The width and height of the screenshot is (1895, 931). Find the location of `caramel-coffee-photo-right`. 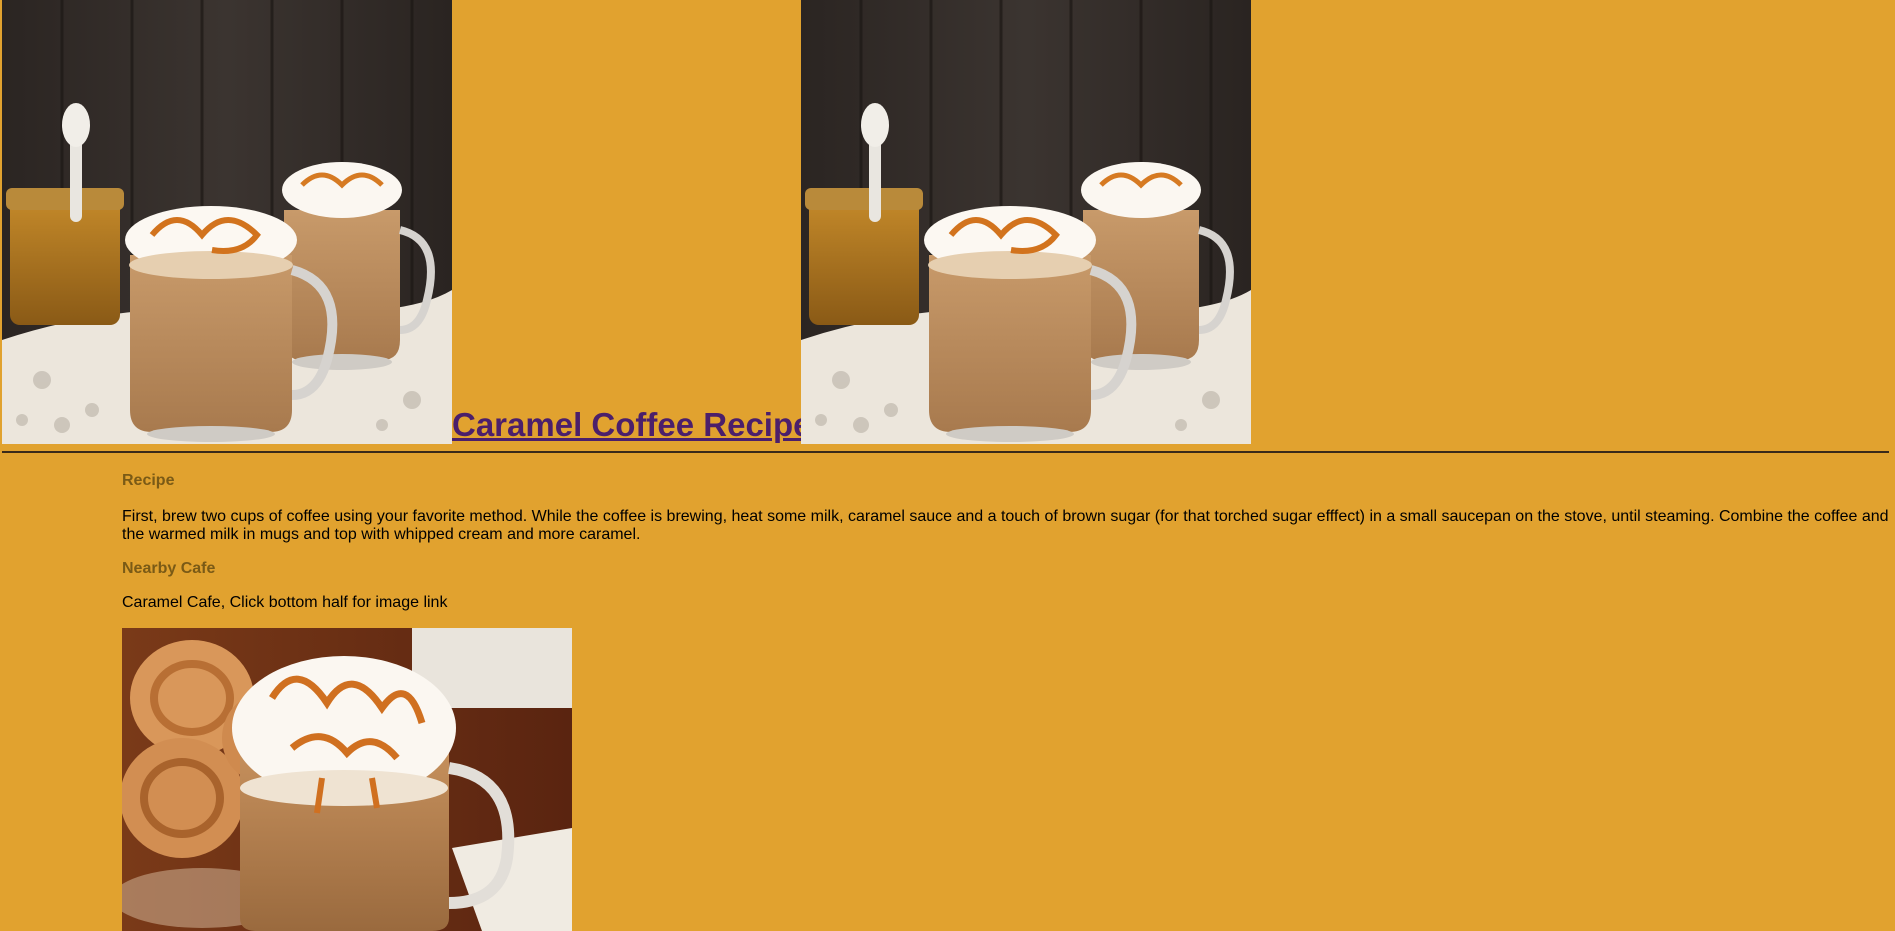

caramel-coffee-photo-right is located at coordinates (1026, 222).